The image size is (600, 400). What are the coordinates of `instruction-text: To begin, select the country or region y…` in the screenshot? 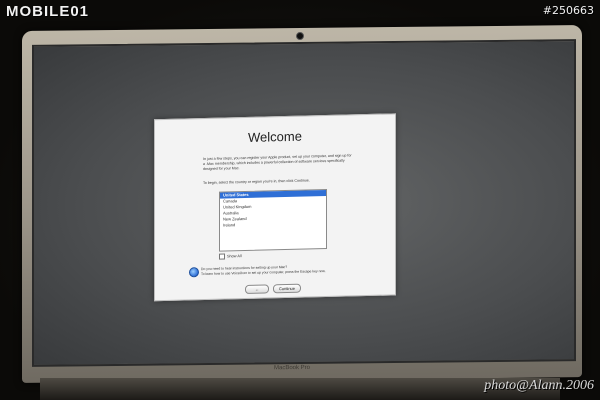 It's located at (256, 182).